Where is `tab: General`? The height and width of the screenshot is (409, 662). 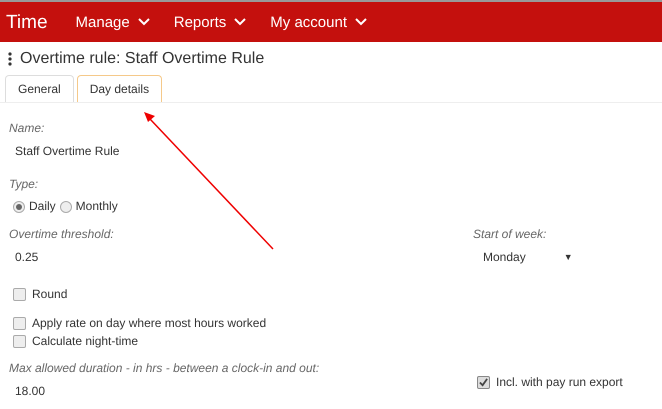
tab: General is located at coordinates (39, 88).